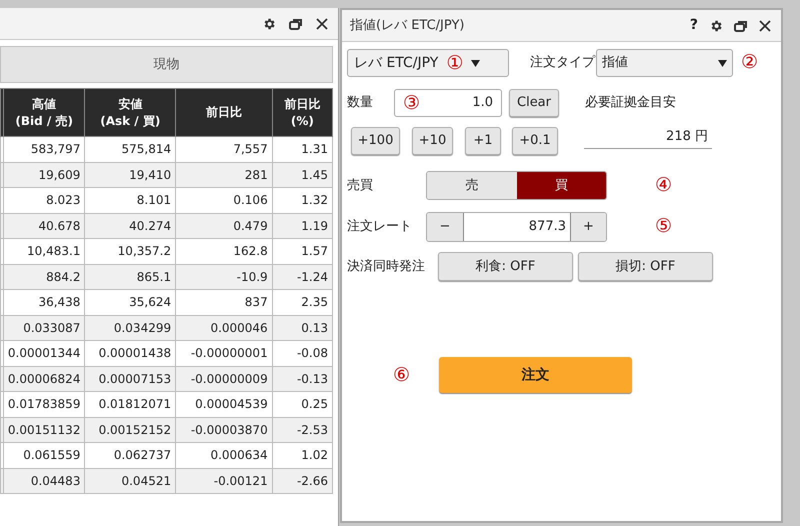 The image size is (800, 526). What do you see at coordinates (375, 141) in the screenshot?
I see `increment-button: +100` at bounding box center [375, 141].